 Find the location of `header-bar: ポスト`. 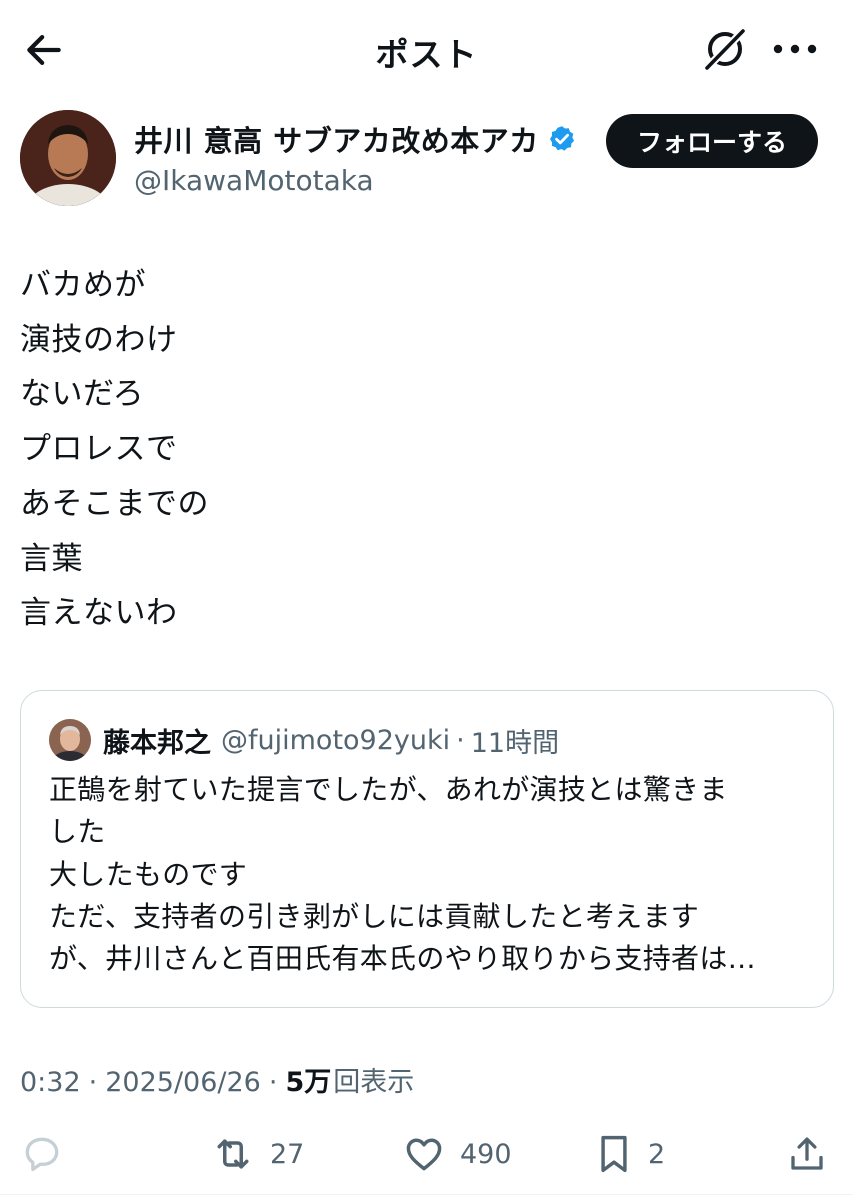

header-bar: ポスト is located at coordinates (426, 48).